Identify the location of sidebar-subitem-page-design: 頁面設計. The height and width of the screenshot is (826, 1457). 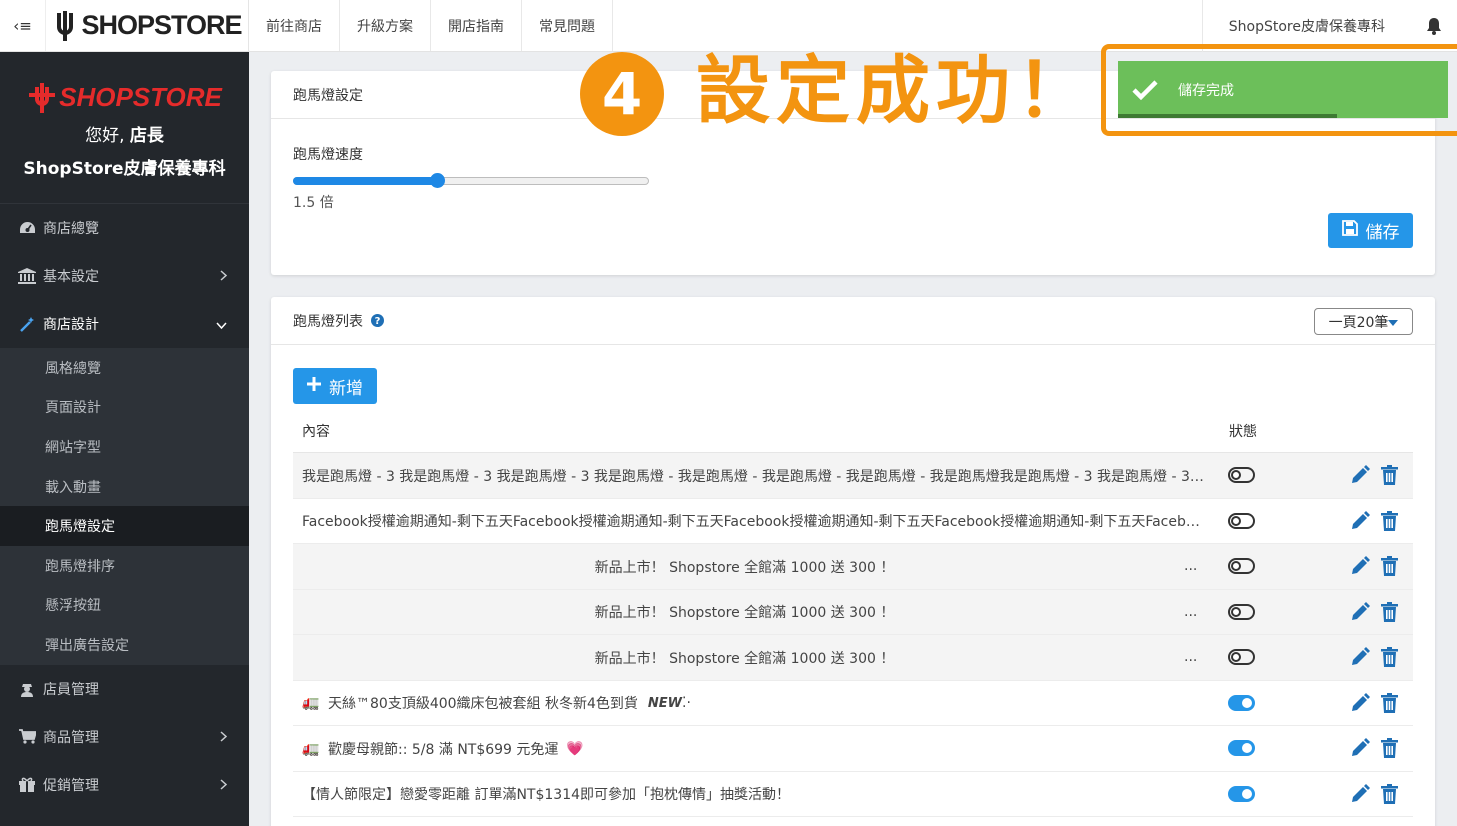
(124, 408).